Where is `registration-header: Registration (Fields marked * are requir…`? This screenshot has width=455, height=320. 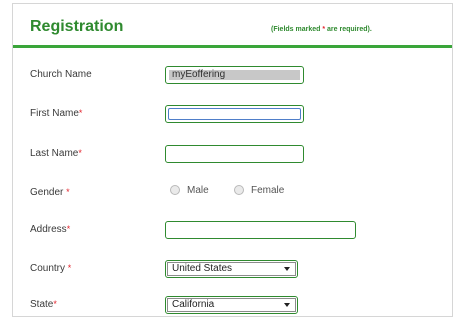 registration-header: Registration (Fields marked * are requir… is located at coordinates (232, 26).